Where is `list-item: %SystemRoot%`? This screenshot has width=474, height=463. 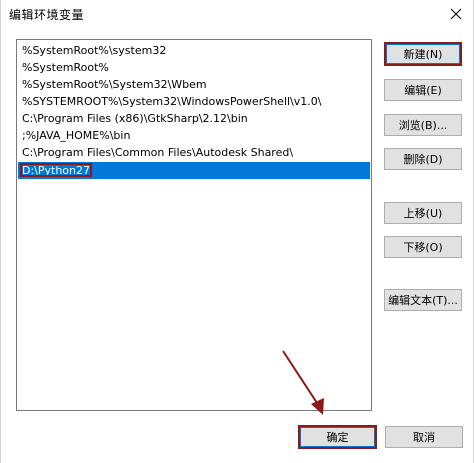 list-item: %SystemRoot% is located at coordinates (194, 67).